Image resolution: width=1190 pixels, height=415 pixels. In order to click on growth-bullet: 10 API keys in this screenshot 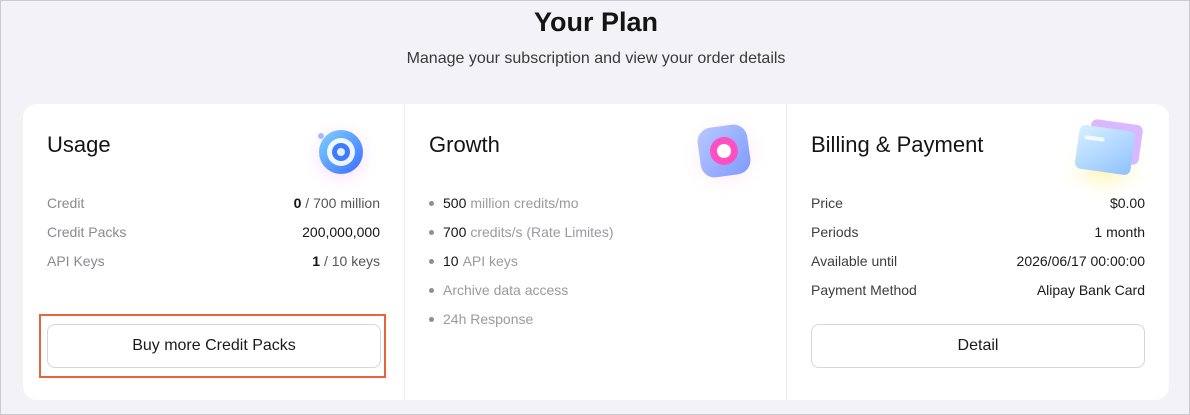, I will do `click(473, 261)`.